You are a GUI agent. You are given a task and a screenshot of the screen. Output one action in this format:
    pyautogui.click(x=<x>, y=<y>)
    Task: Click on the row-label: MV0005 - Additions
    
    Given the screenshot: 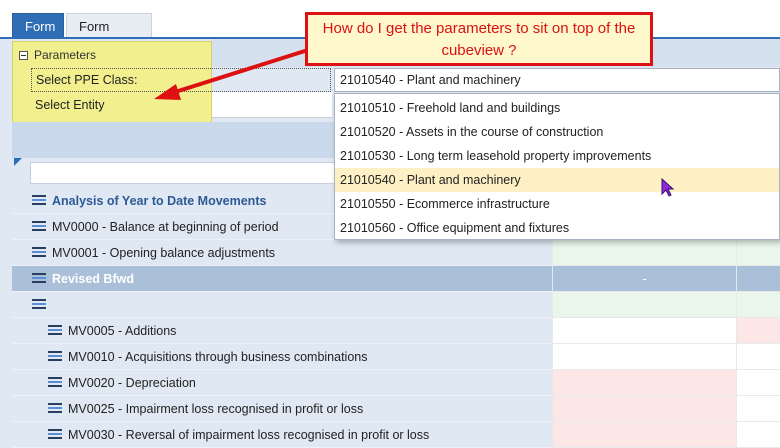 What is the action you would take?
    pyautogui.click(x=122, y=330)
    